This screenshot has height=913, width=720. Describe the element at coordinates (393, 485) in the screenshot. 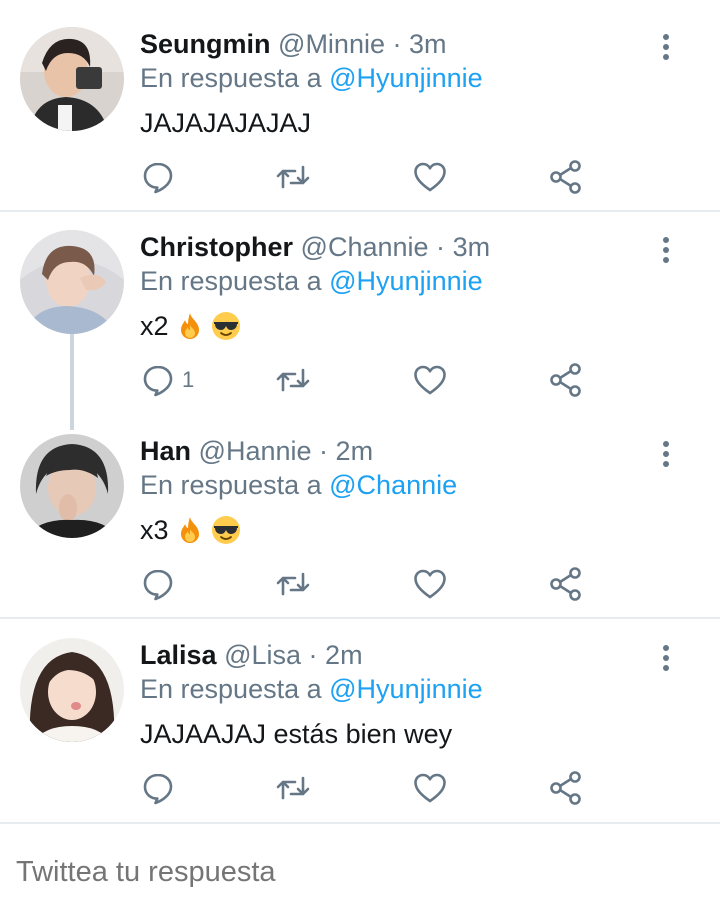

I see `reply-mention-link: @Channie` at that location.